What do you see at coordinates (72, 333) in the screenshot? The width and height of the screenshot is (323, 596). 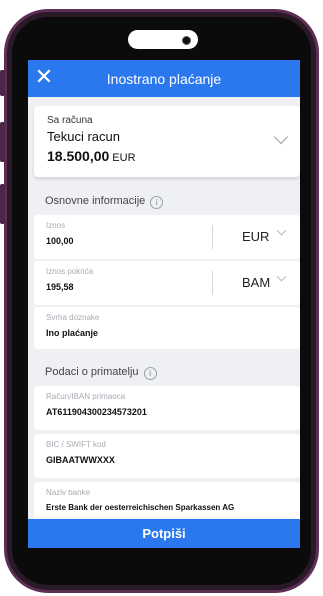 I see `purpose-value: Ino plaćanje` at bounding box center [72, 333].